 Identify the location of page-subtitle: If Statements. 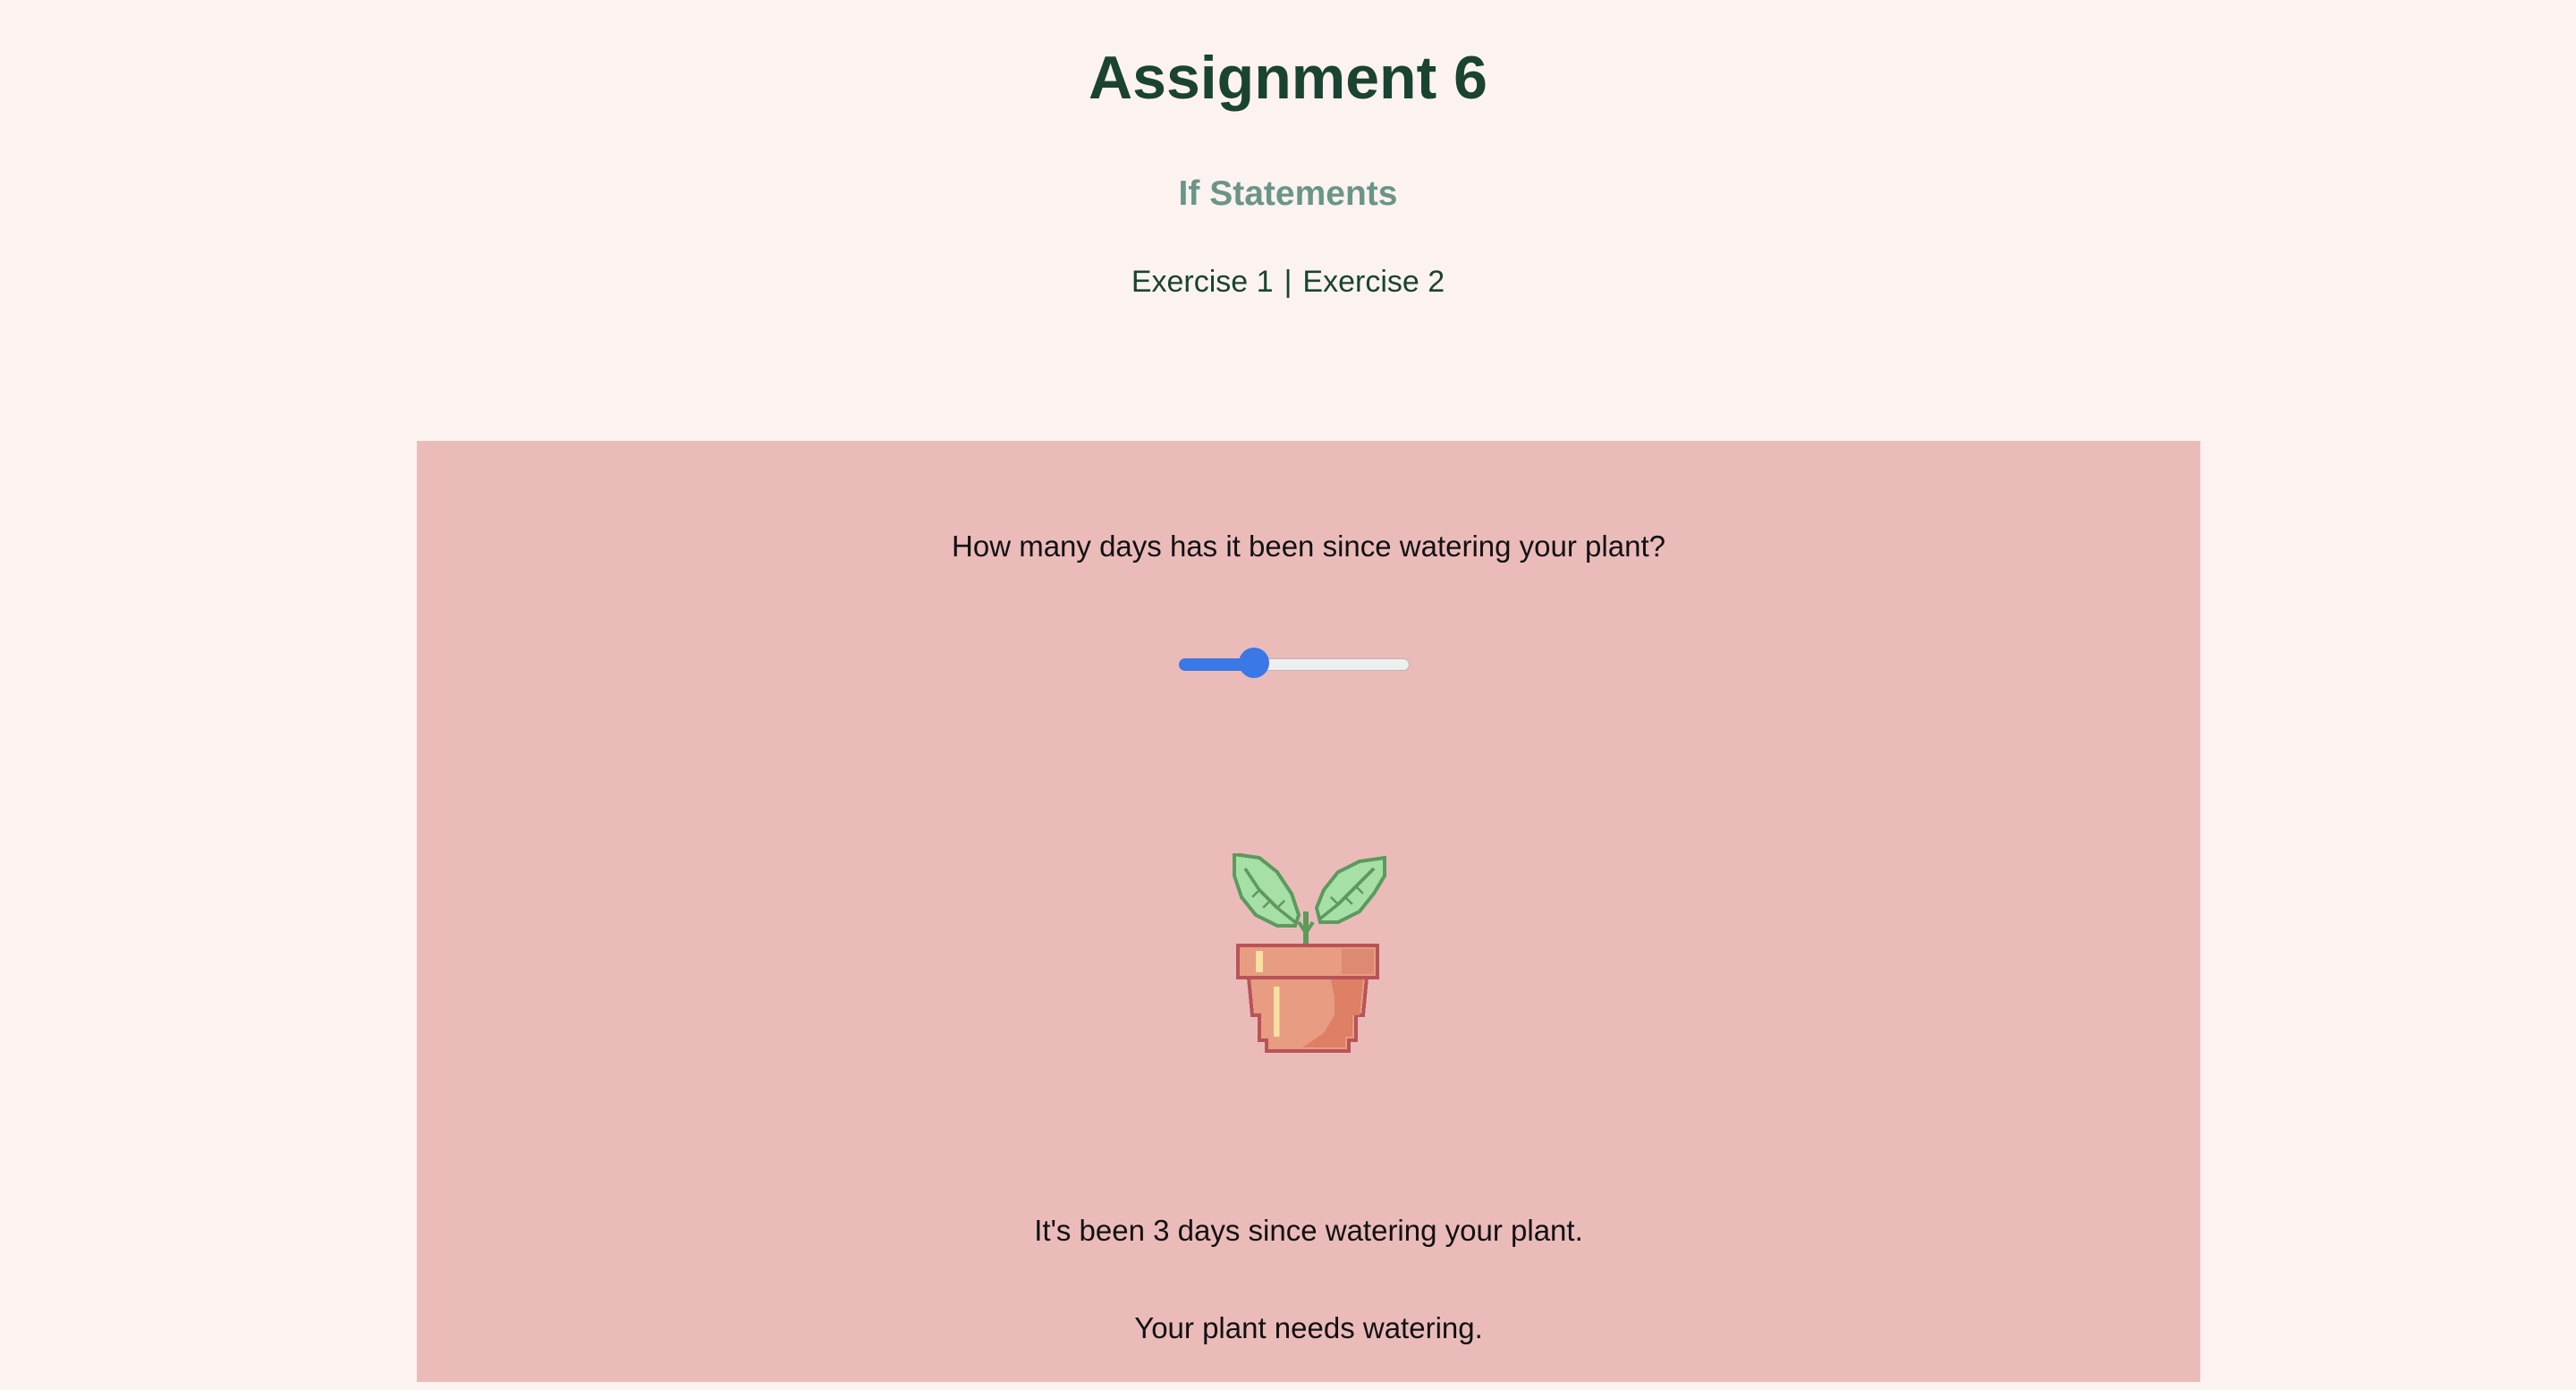
(1288, 193).